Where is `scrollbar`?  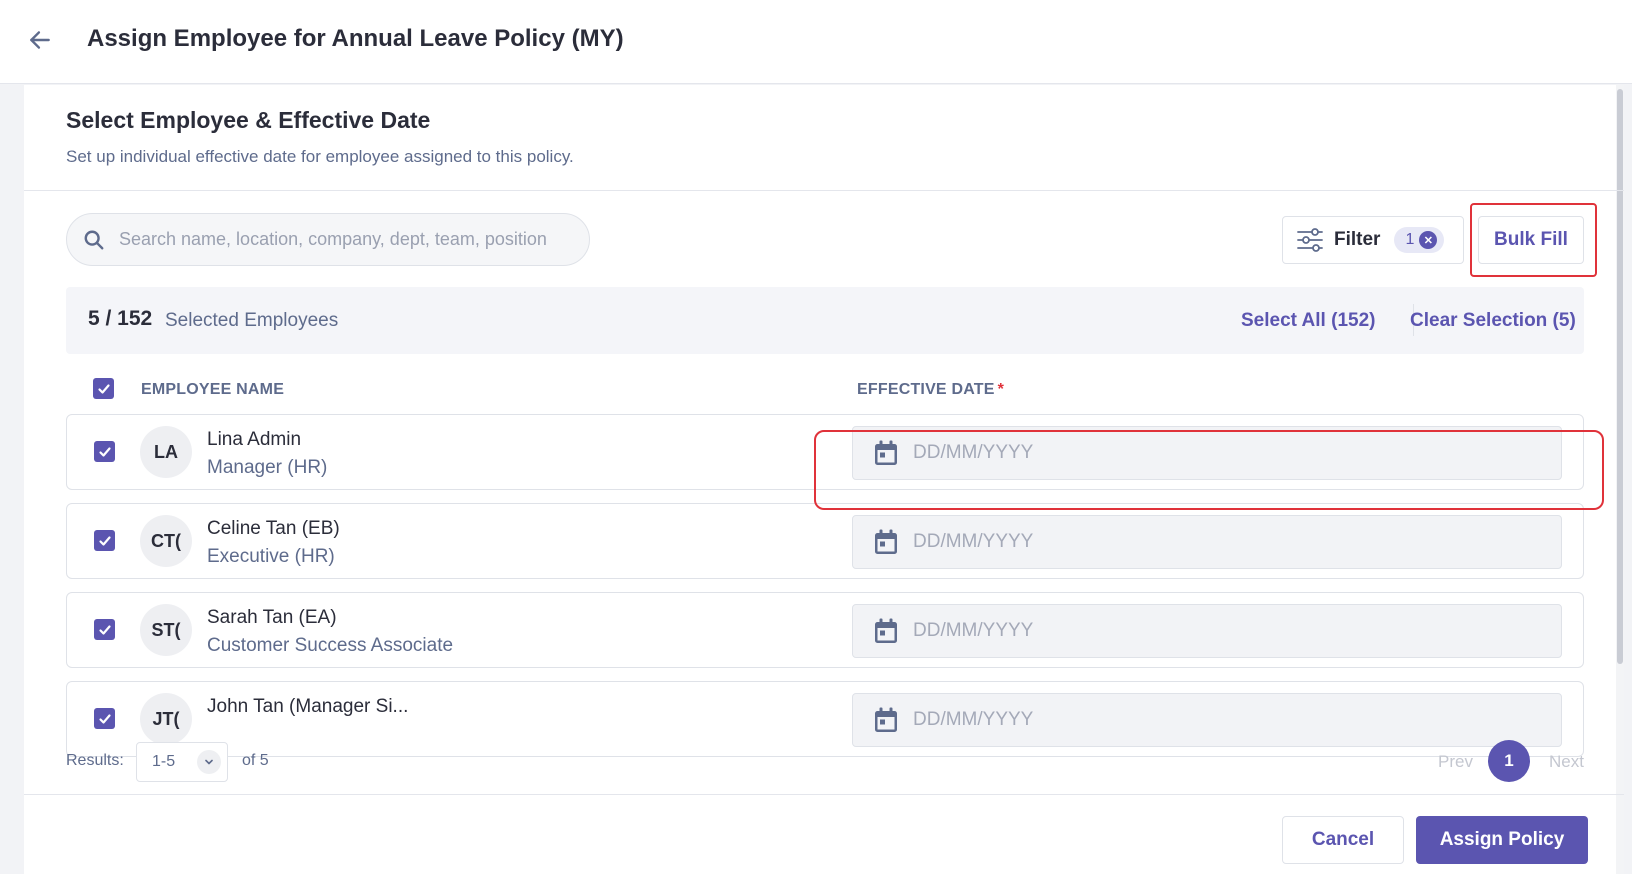 scrollbar is located at coordinates (1620, 479).